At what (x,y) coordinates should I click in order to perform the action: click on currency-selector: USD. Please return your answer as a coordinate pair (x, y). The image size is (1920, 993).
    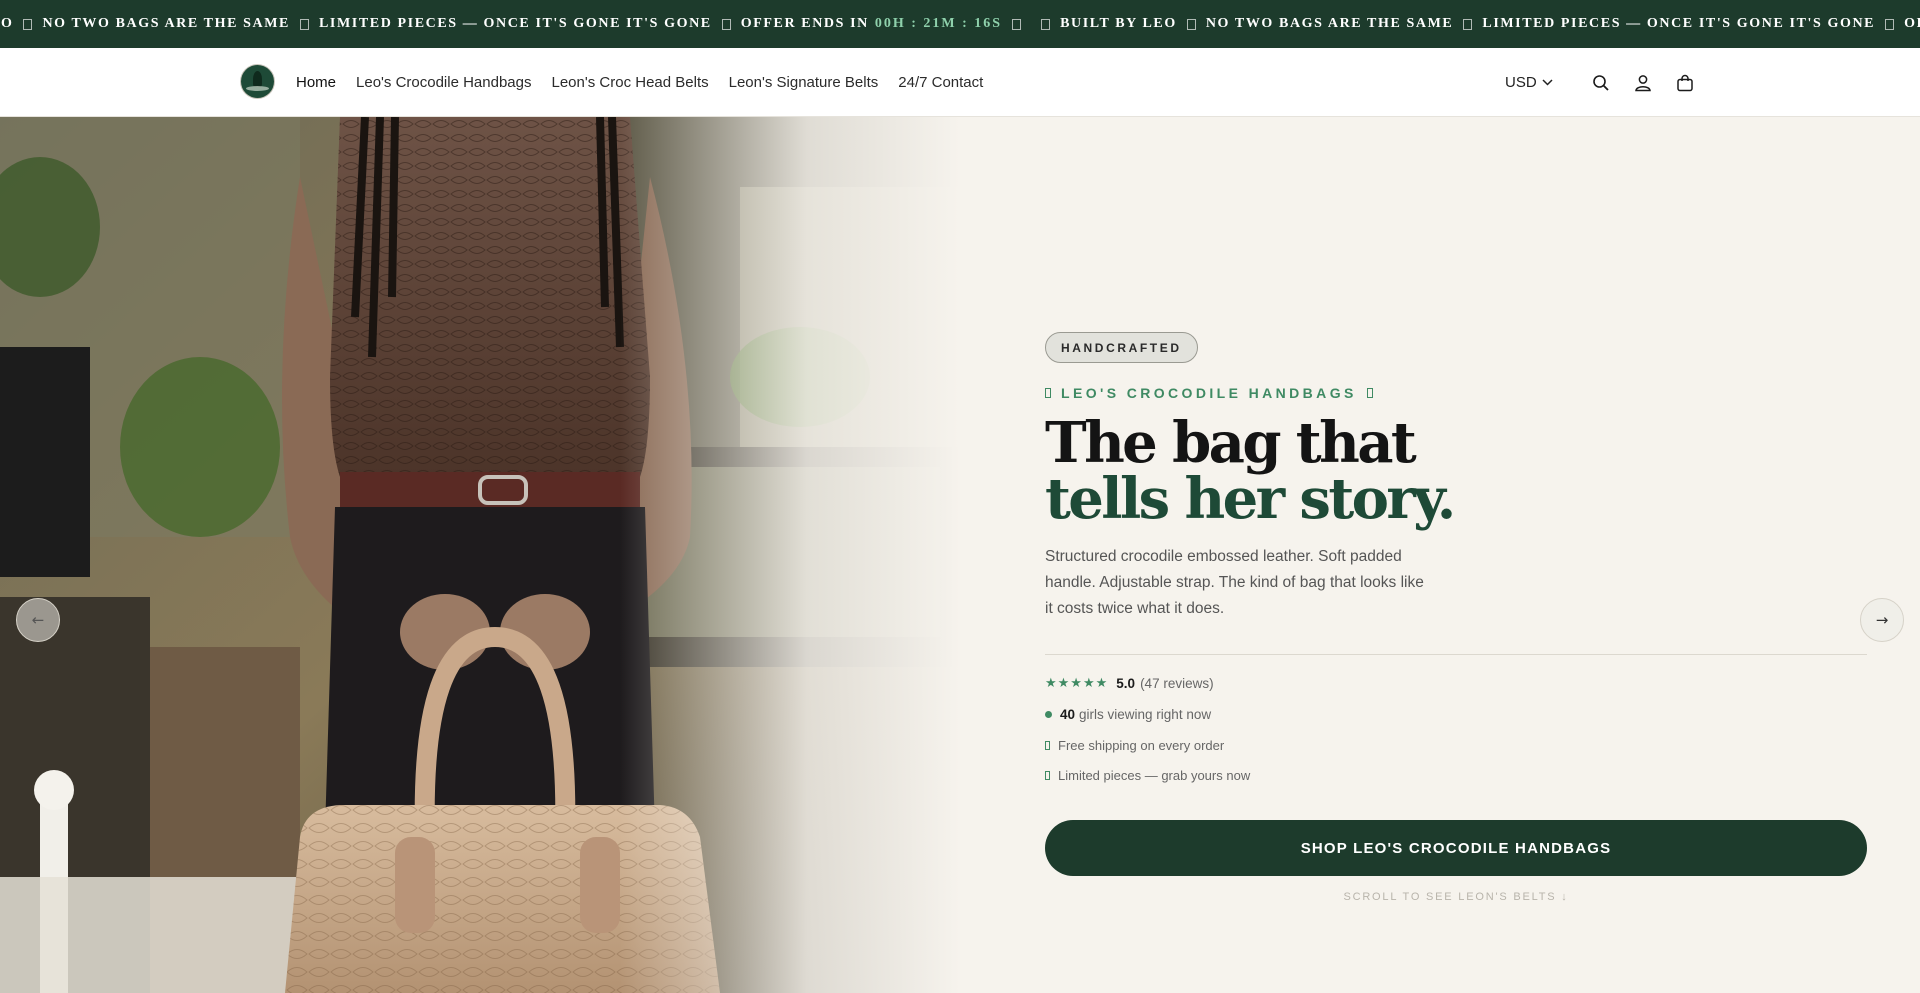
    Looking at the image, I should click on (1529, 82).